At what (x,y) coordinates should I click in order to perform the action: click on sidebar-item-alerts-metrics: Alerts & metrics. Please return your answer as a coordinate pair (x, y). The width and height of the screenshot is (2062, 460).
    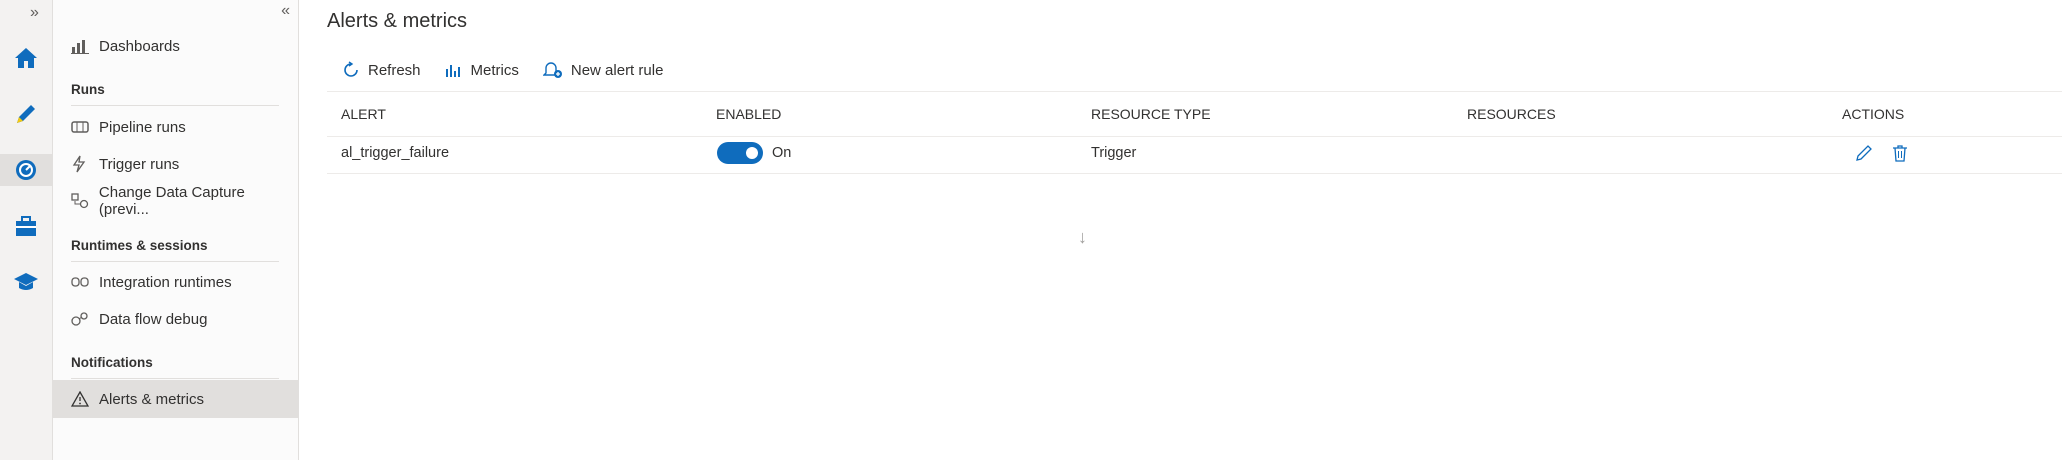
    Looking at the image, I should click on (175, 399).